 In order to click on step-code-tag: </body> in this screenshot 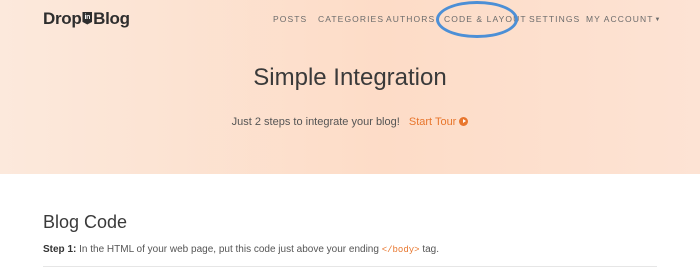, I will do `click(400, 250)`.